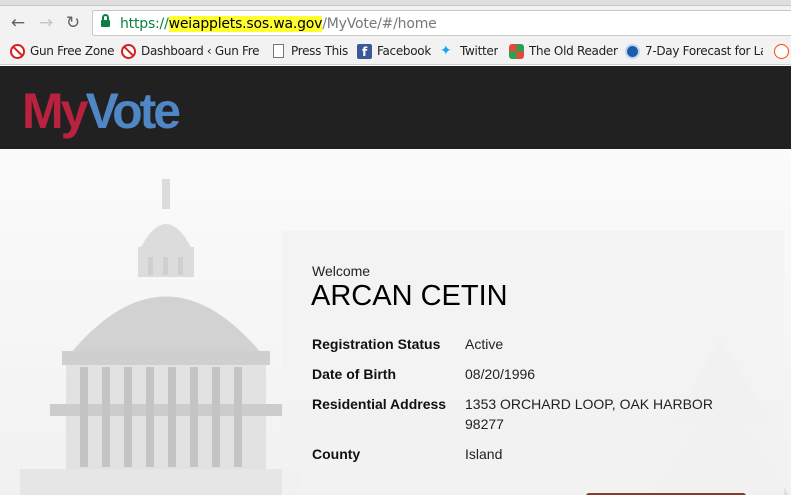 This screenshot has width=791, height=495. I want to click on residential-address-label: Residential Address, so click(379, 404).